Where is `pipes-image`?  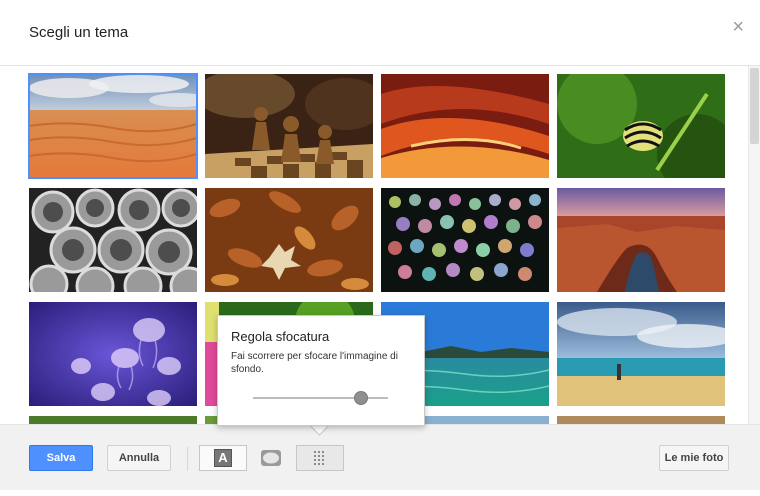 pipes-image is located at coordinates (113, 240).